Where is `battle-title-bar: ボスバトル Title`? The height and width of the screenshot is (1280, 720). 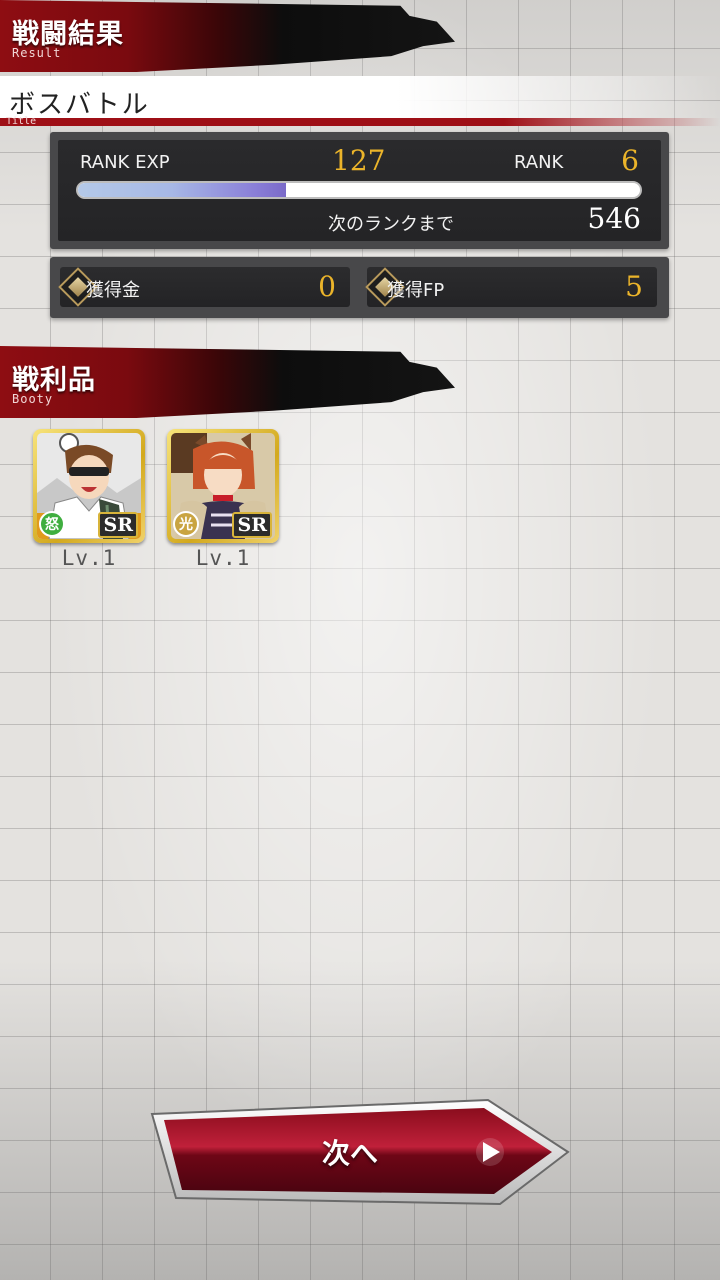 battle-title-bar: ボスバトル Title is located at coordinates (360, 101).